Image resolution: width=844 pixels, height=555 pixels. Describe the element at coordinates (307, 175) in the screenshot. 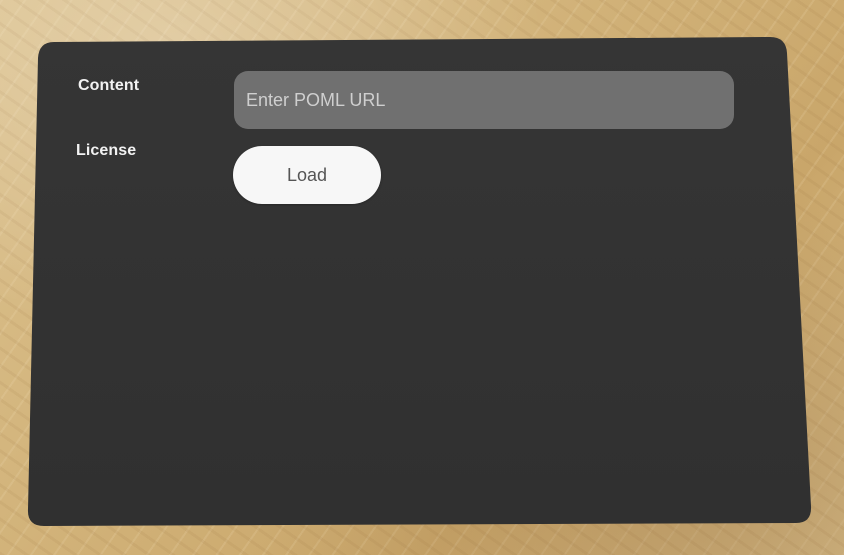

I see `load-button: Load` at that location.